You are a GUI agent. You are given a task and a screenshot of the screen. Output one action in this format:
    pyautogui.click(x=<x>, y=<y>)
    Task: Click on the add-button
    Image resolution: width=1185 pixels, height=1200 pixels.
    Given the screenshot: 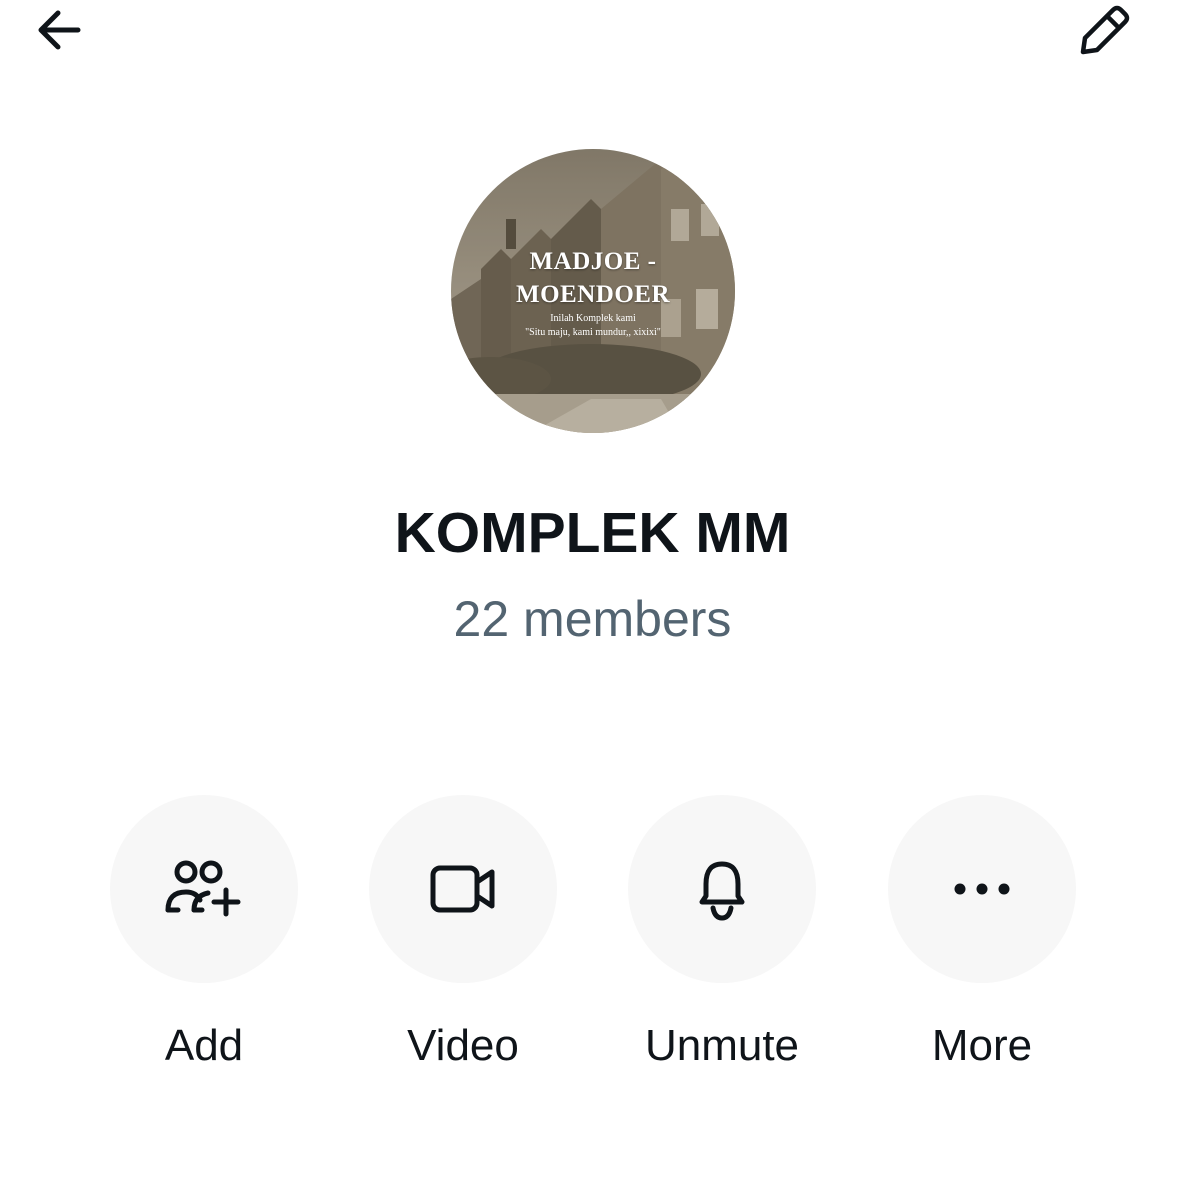 What is the action you would take?
    pyautogui.click(x=204, y=889)
    